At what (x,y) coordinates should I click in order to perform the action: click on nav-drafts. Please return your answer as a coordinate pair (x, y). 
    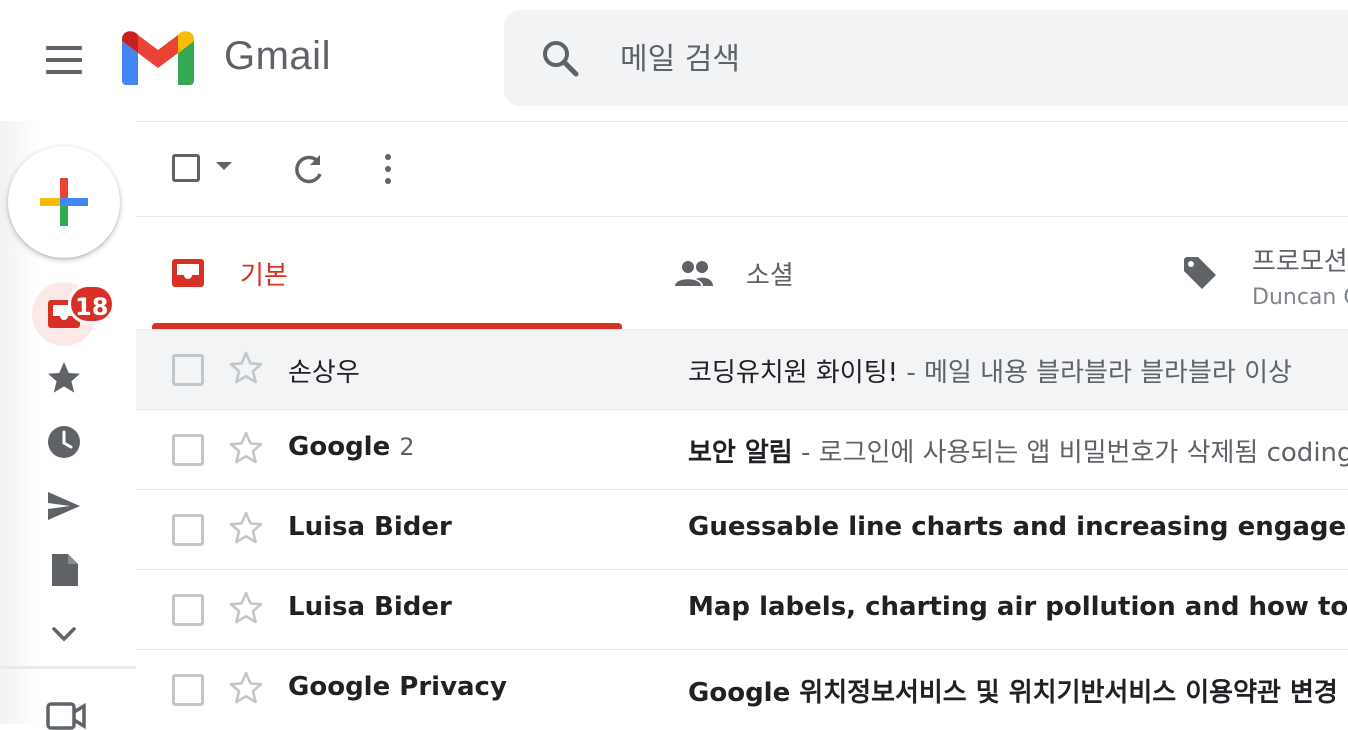
    Looking at the image, I should click on (64, 570).